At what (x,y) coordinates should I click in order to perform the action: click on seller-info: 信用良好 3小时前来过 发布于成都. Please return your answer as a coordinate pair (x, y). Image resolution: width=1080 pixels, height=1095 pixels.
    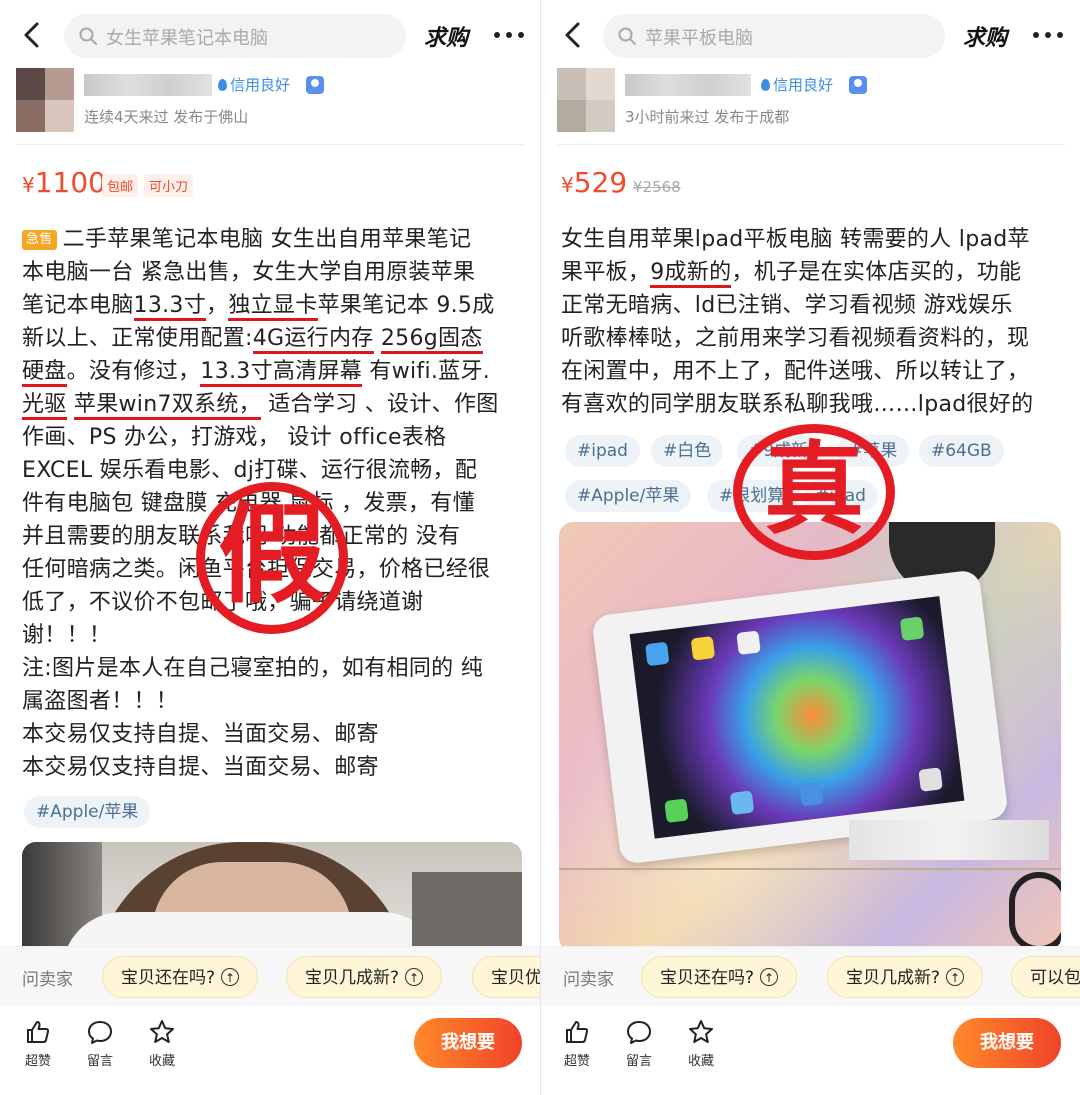
    Looking at the image, I should click on (810, 106).